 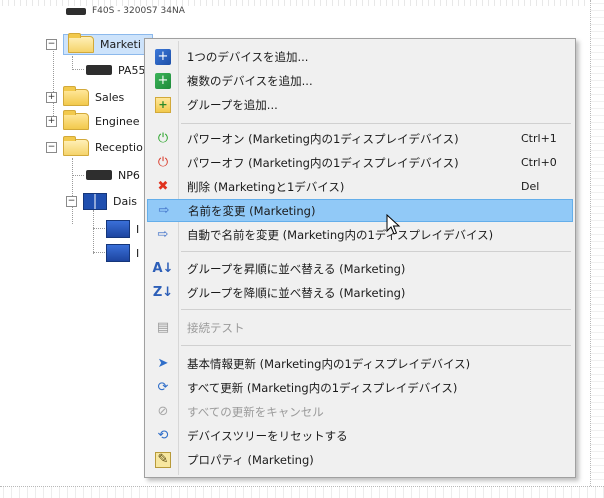 I want to click on tree-node-daisy-chain: − Dais, so click(x=101, y=201).